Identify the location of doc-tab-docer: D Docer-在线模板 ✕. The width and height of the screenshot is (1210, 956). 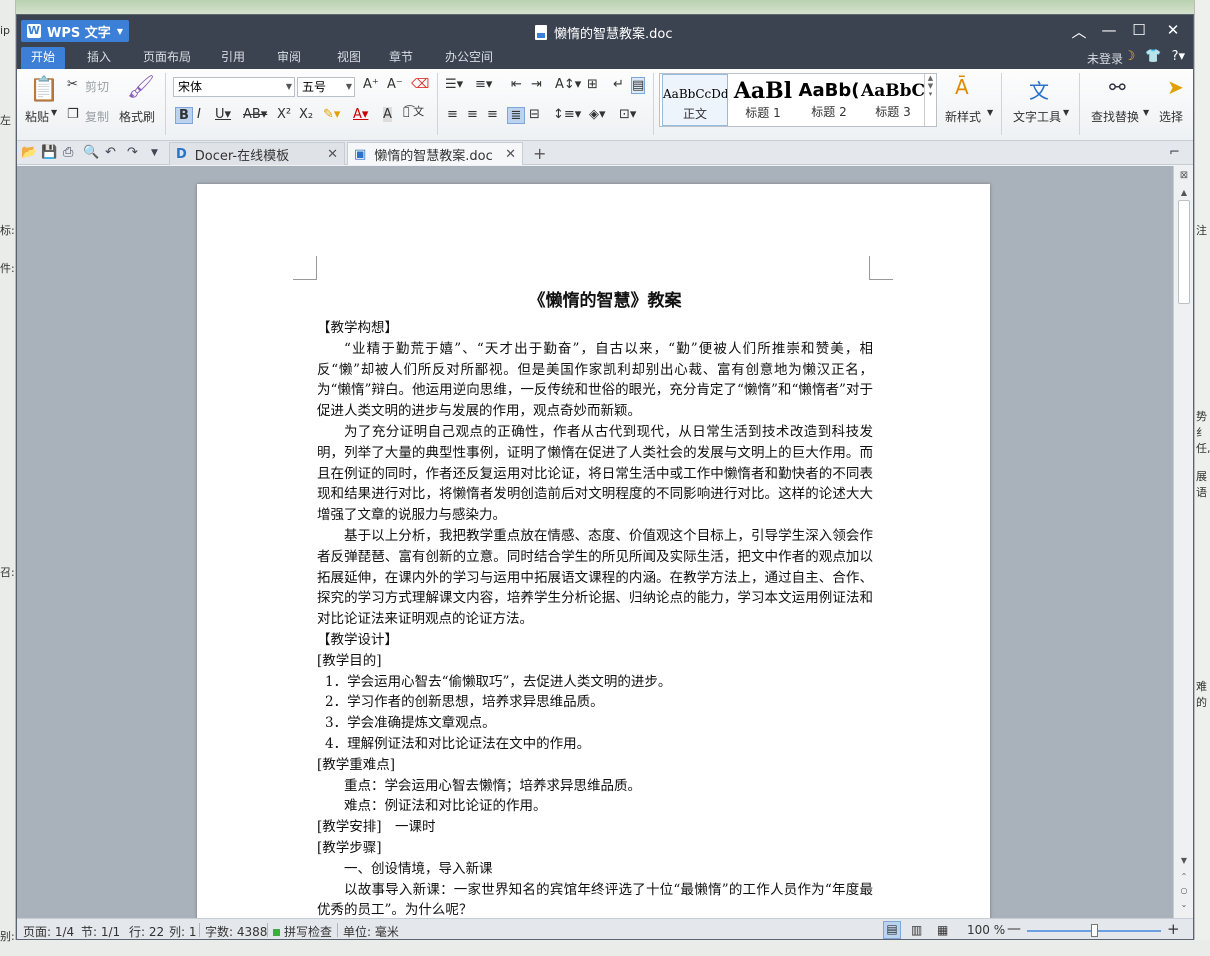
(257, 153).